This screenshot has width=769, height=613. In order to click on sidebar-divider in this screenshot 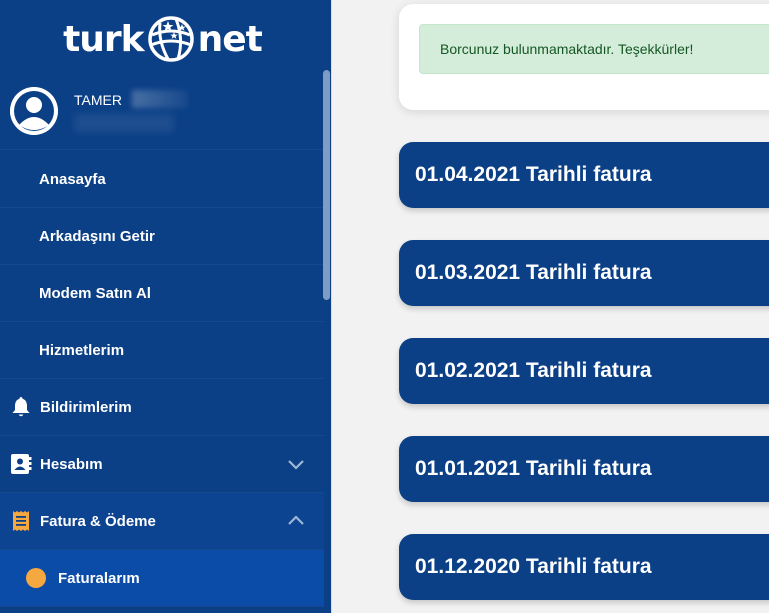, I will do `click(331, 306)`.